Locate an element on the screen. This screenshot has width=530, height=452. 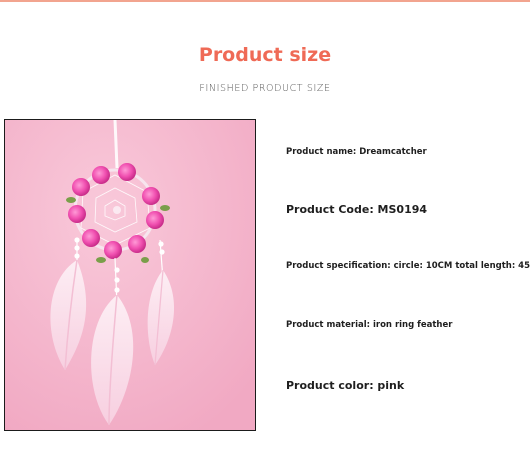
product-code: Product Code: MS0194 is located at coordinates (357, 209).